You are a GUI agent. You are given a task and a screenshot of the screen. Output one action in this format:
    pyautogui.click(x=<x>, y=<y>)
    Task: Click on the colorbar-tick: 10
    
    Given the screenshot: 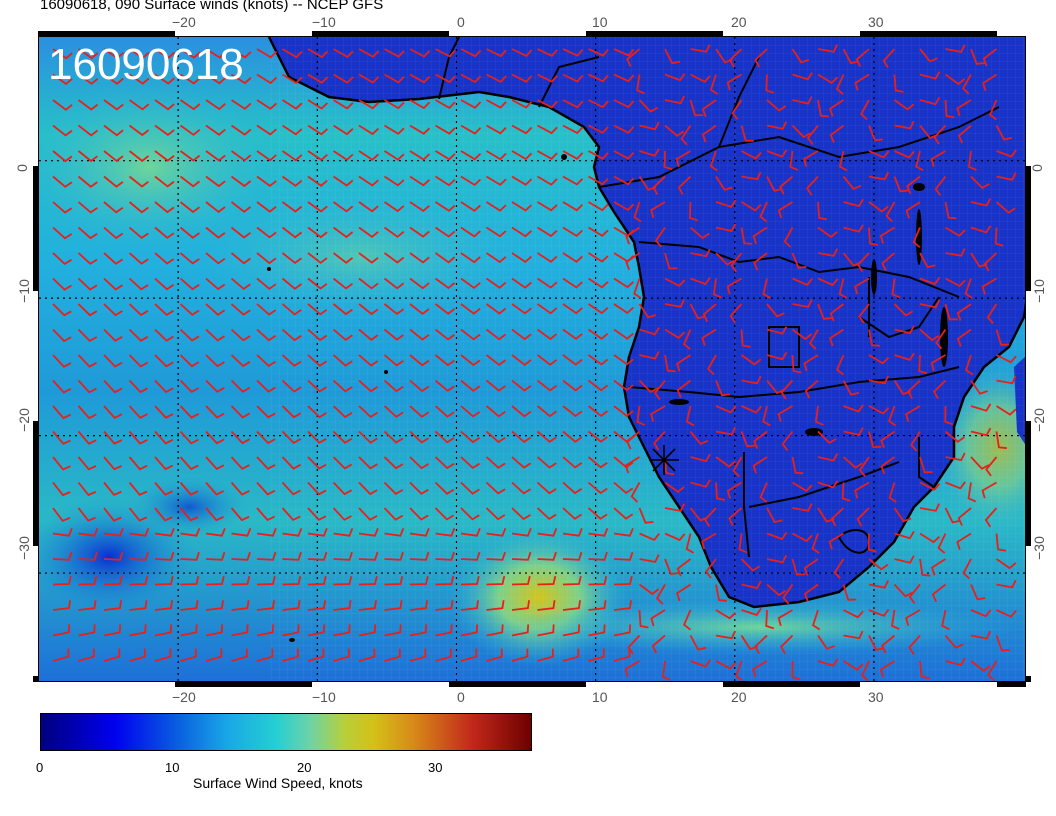 What is the action you would take?
    pyautogui.click(x=172, y=767)
    